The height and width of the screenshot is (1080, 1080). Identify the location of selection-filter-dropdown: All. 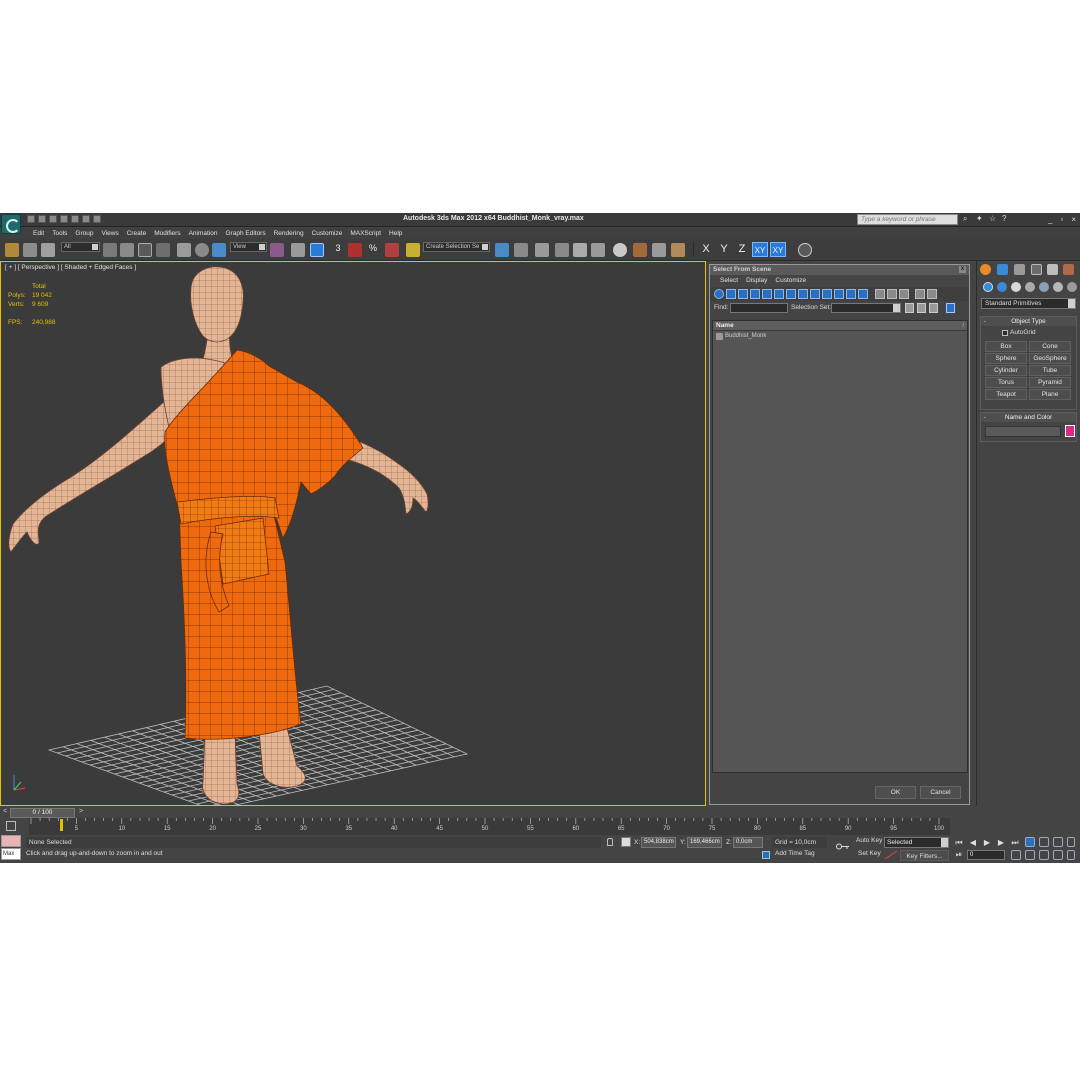
(80, 247).